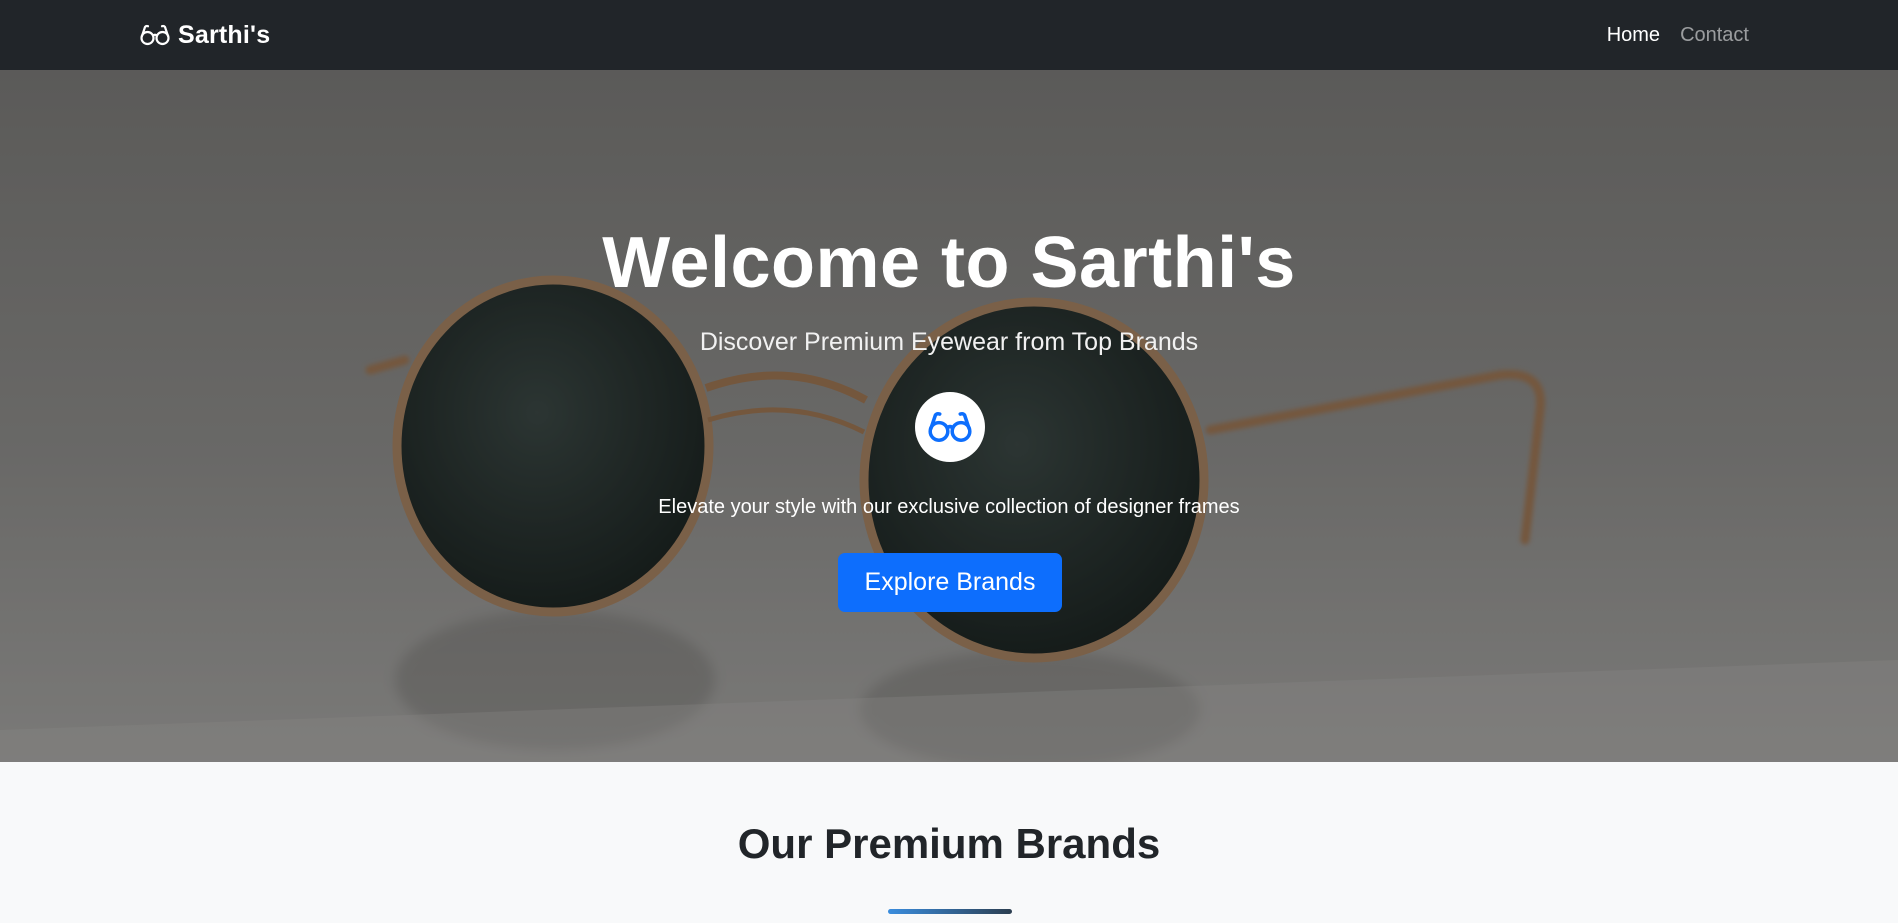  What do you see at coordinates (1633, 35) in the screenshot?
I see `nav-link-home: Home` at bounding box center [1633, 35].